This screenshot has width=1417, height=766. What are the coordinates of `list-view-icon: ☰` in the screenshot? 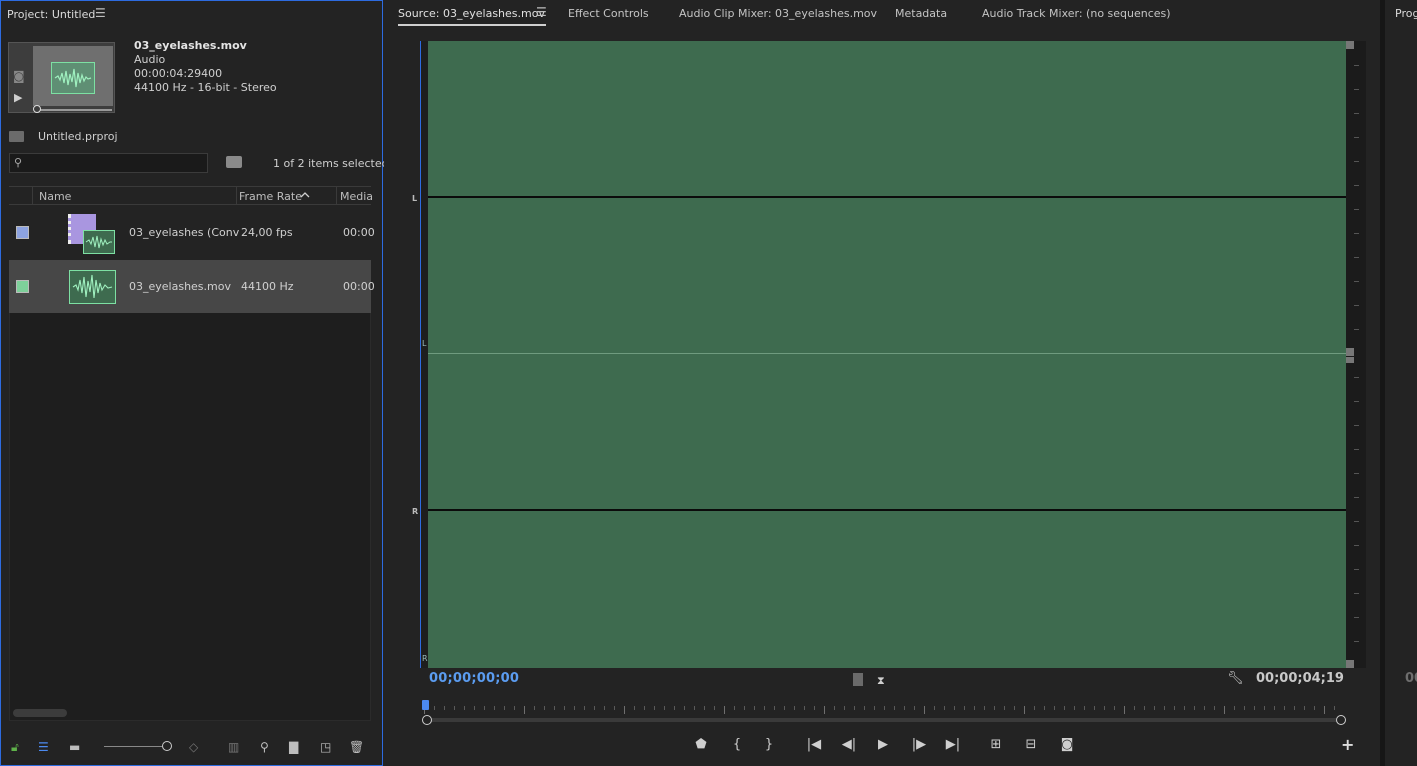 It's located at (43, 747).